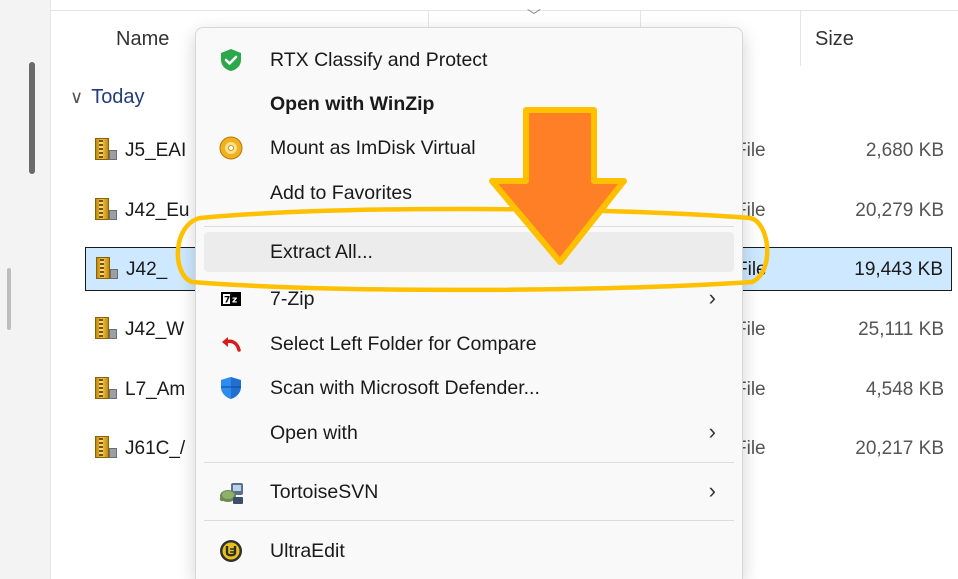  Describe the element at coordinates (9, 299) in the screenshot. I see `pane-resize-handle` at that location.